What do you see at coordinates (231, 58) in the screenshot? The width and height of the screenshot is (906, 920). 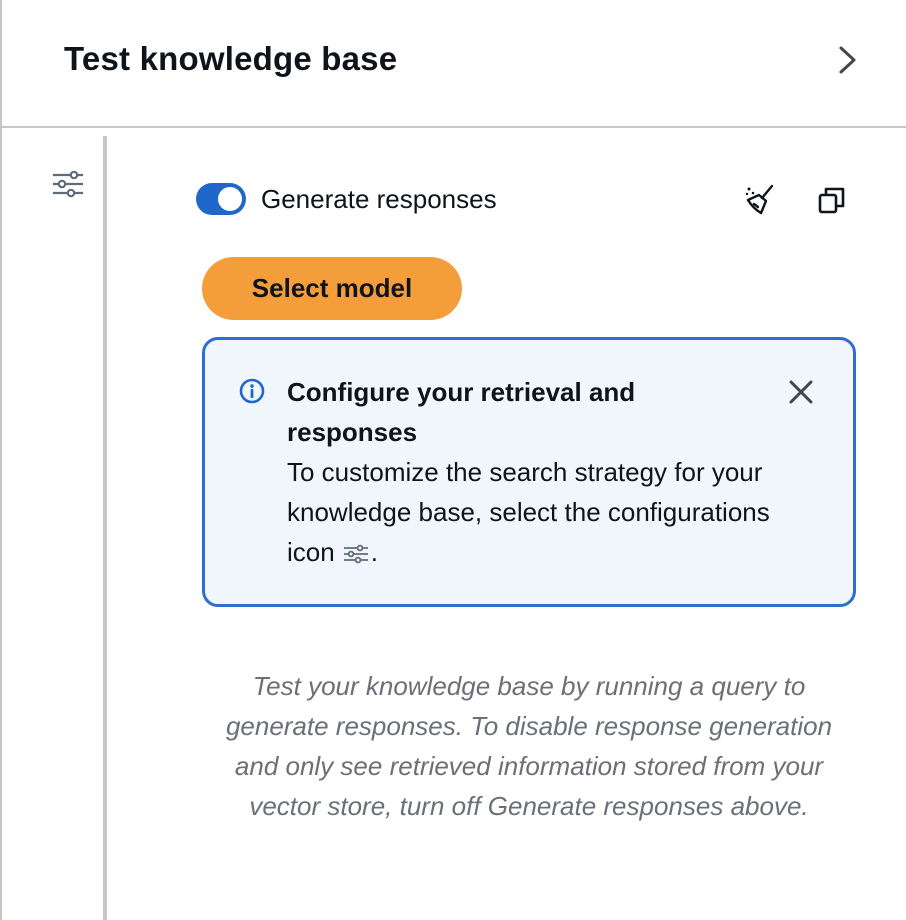 I see `panel-title: Test knowledge base` at bounding box center [231, 58].